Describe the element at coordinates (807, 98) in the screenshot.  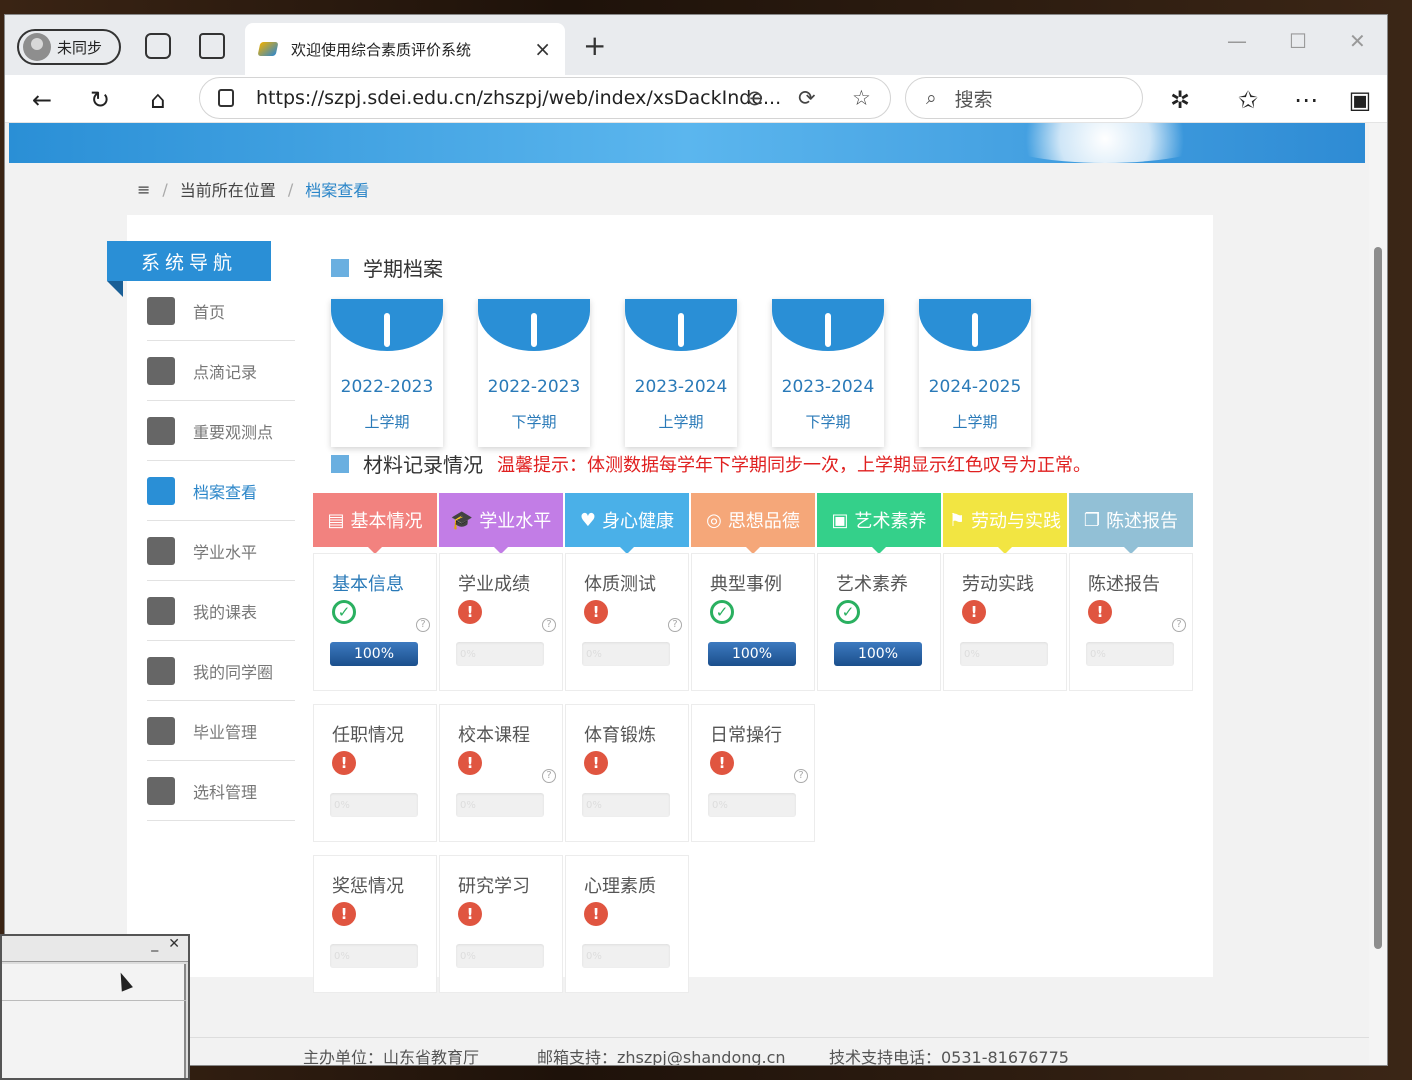
I see `read-aloud-icon: ⟳` at that location.